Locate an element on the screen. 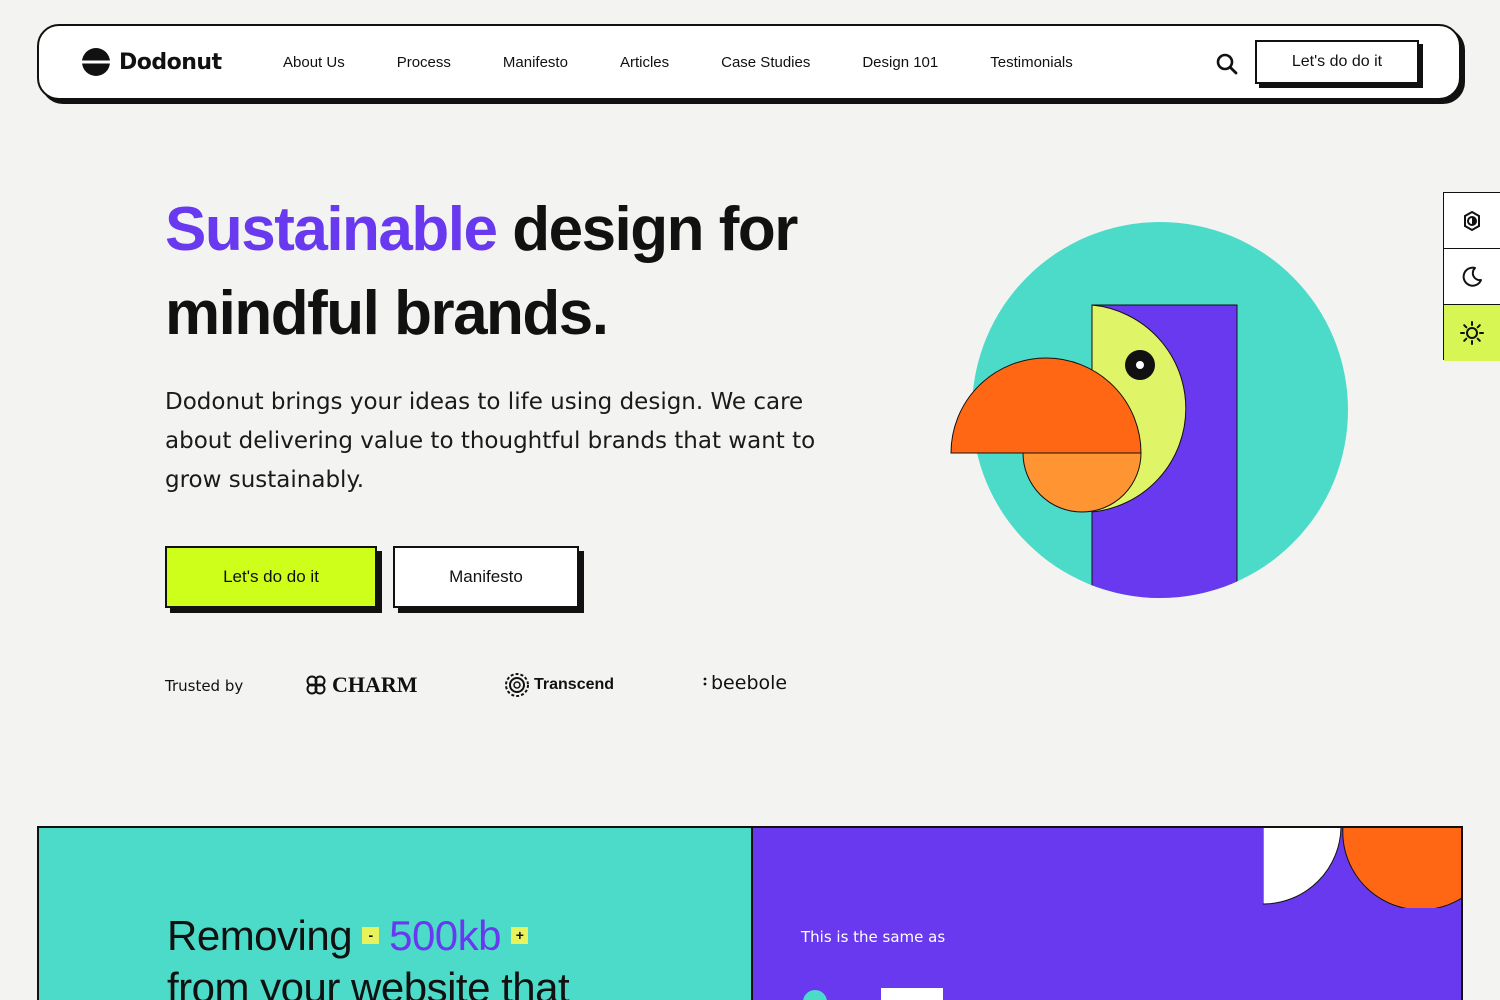 Image resolution: width=1500 pixels, height=1000 pixels. search-icon is located at coordinates (1227, 64).